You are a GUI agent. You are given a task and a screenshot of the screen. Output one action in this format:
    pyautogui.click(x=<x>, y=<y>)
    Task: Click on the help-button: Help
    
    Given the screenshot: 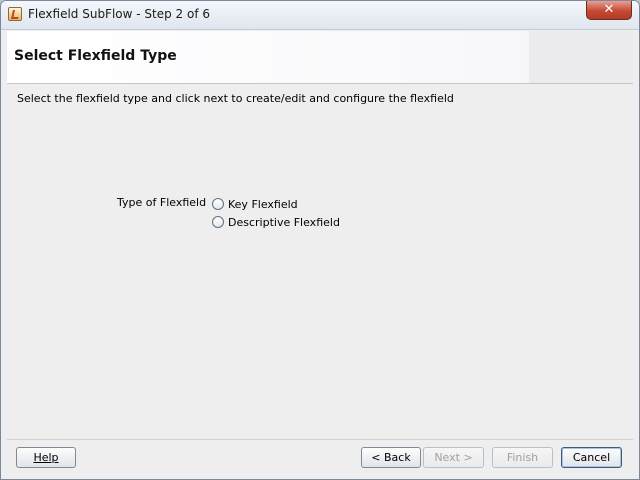 What is the action you would take?
    pyautogui.click(x=46, y=457)
    